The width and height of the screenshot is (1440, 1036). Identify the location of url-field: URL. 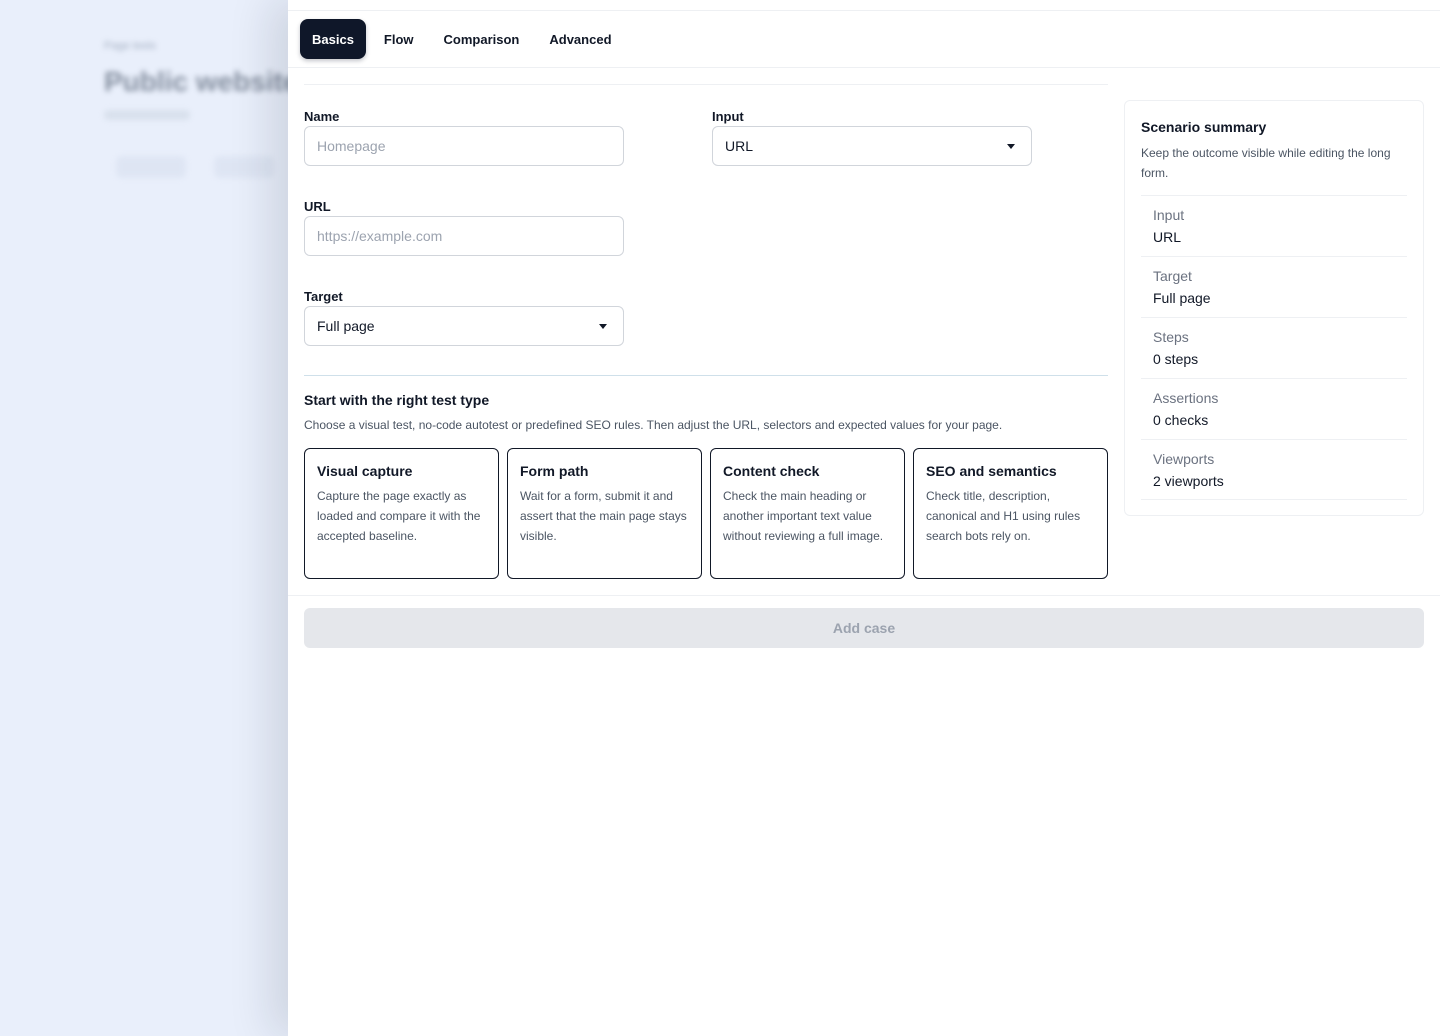
(464, 227).